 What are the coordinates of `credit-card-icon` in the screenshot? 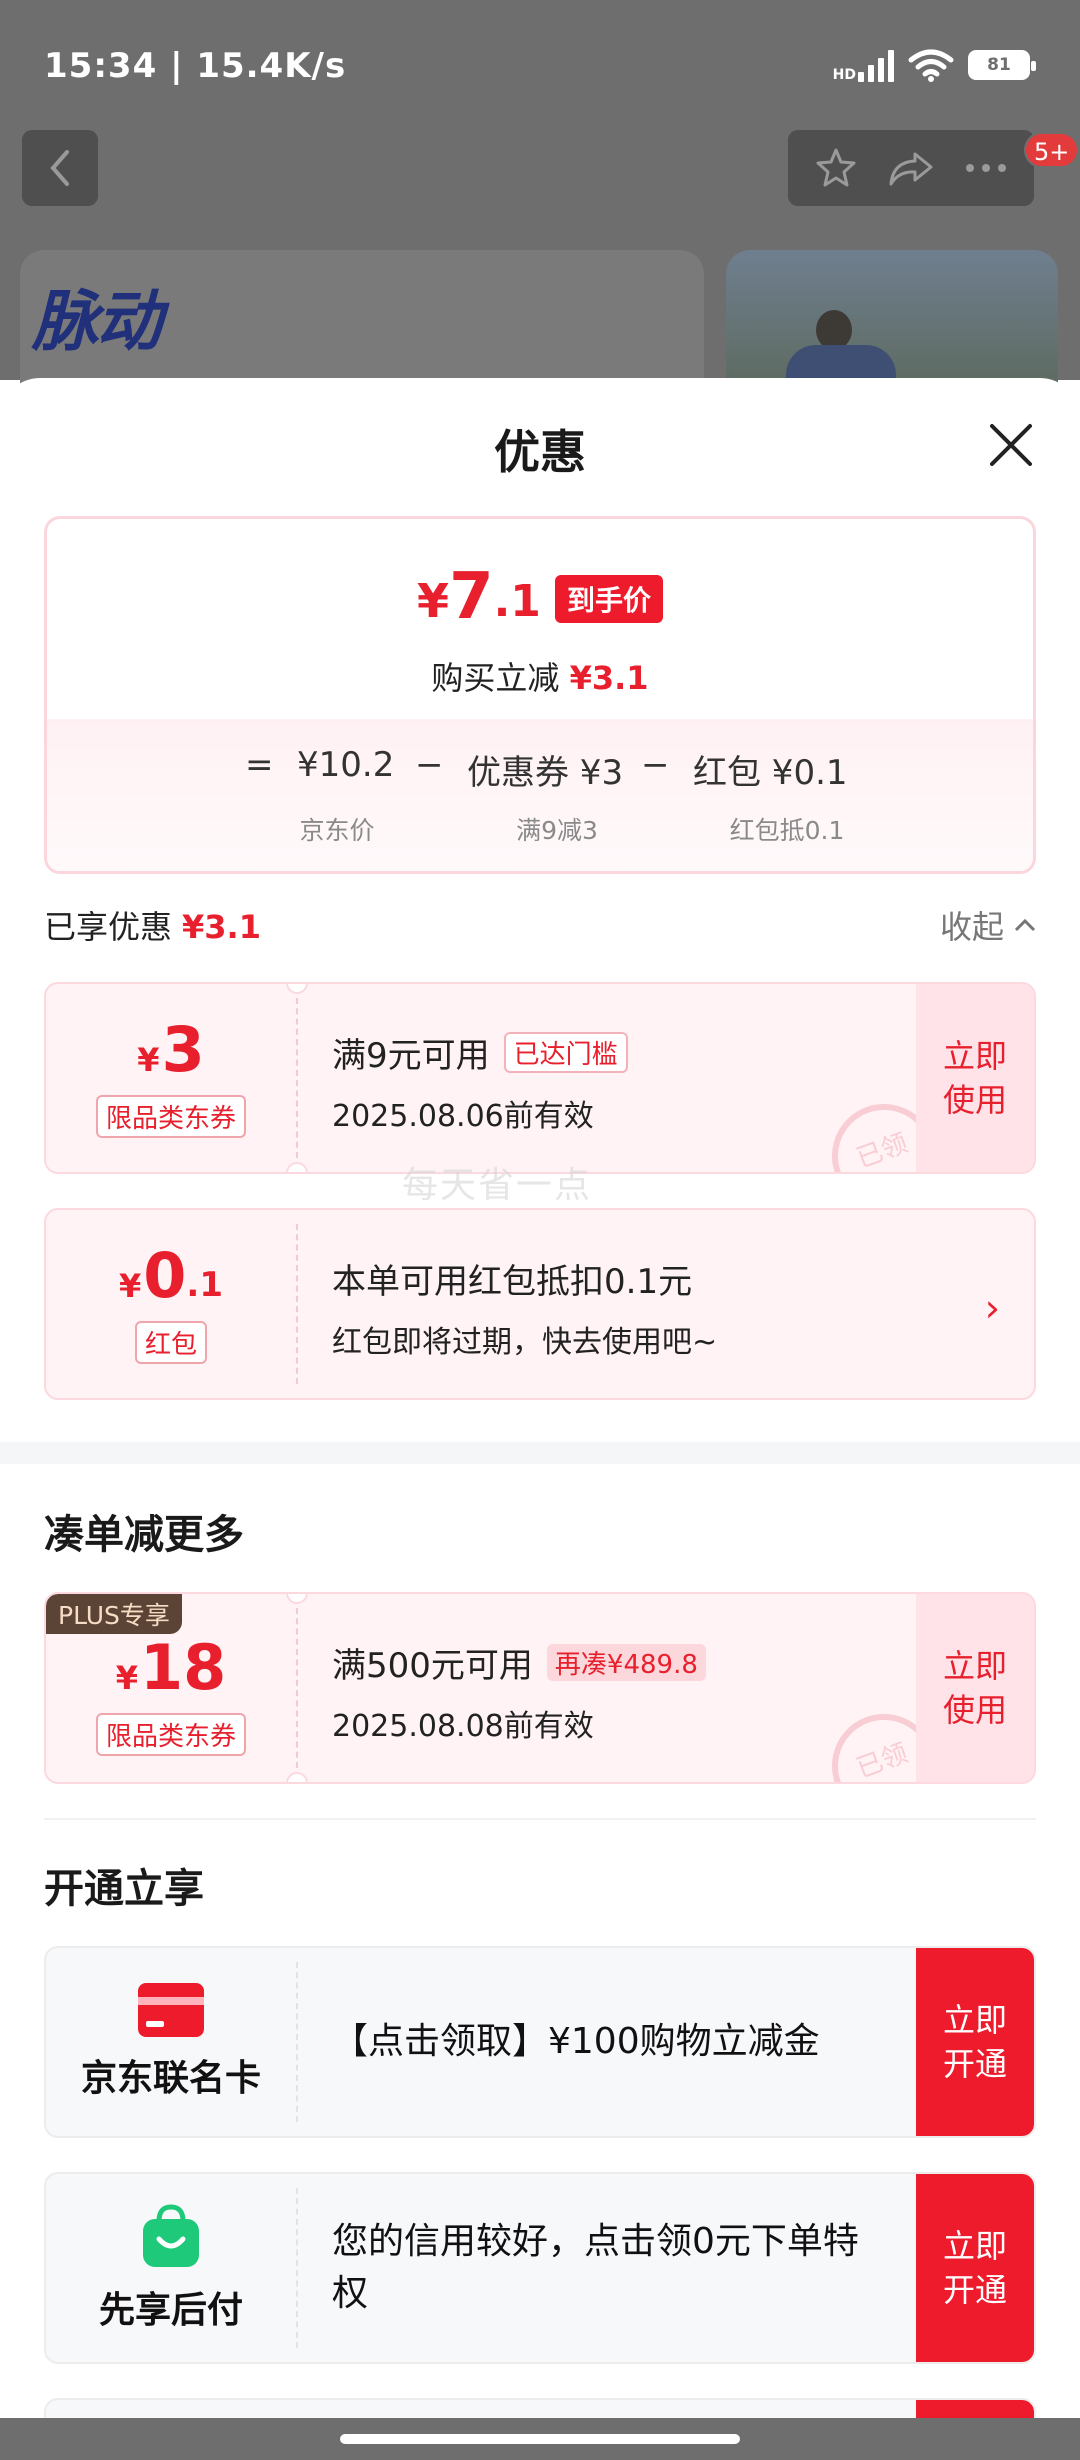 It's located at (171, 2010).